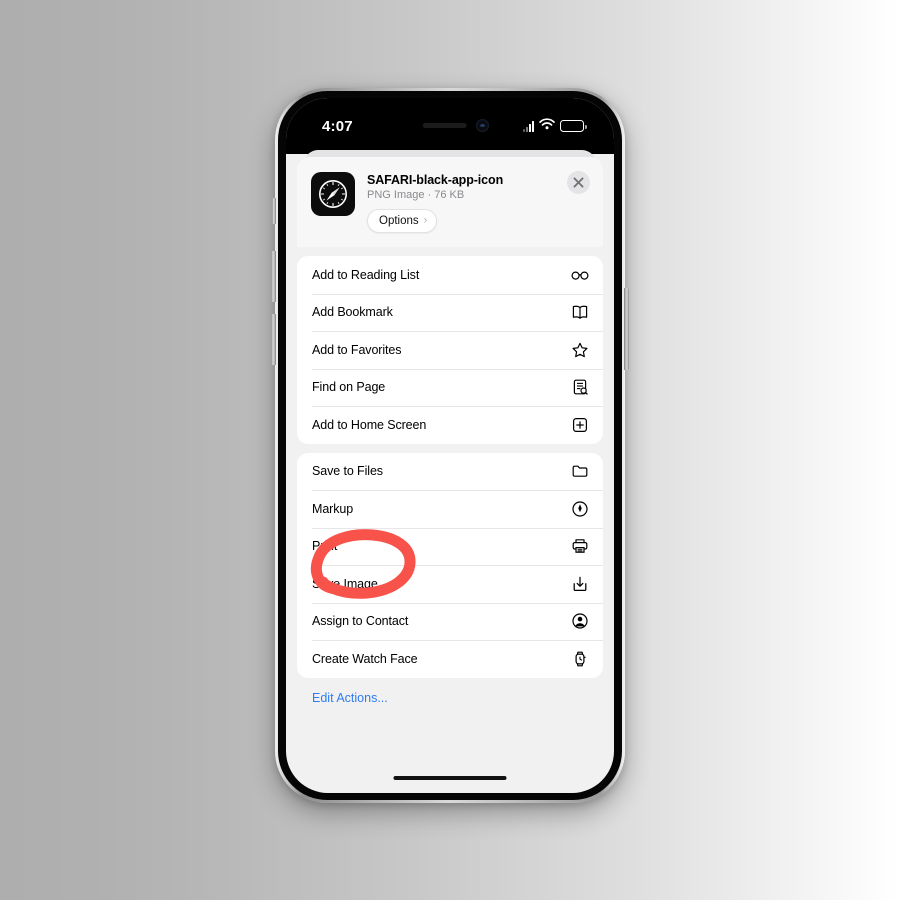 This screenshot has height=900, width=900. I want to click on glasses-icon, so click(580, 275).